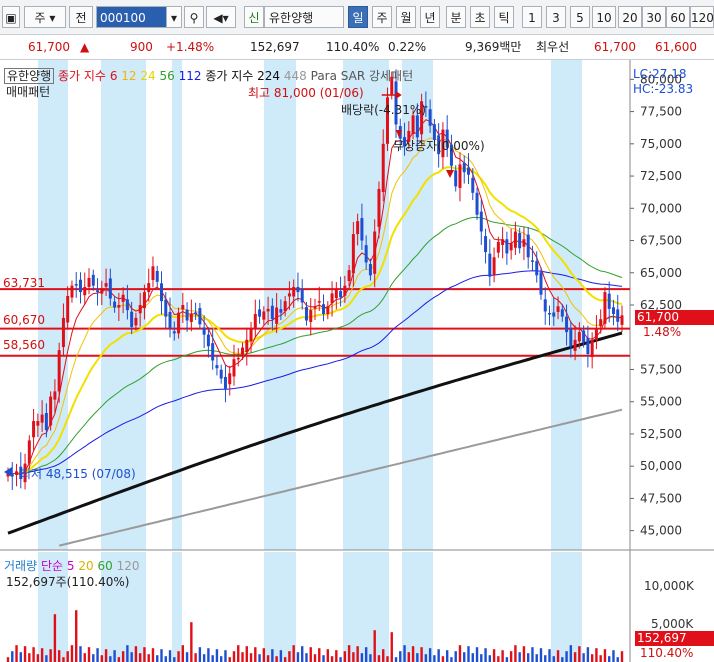 The image size is (714, 662). Describe the element at coordinates (456, 17) in the screenshot. I see `period-minute: 분` at that location.